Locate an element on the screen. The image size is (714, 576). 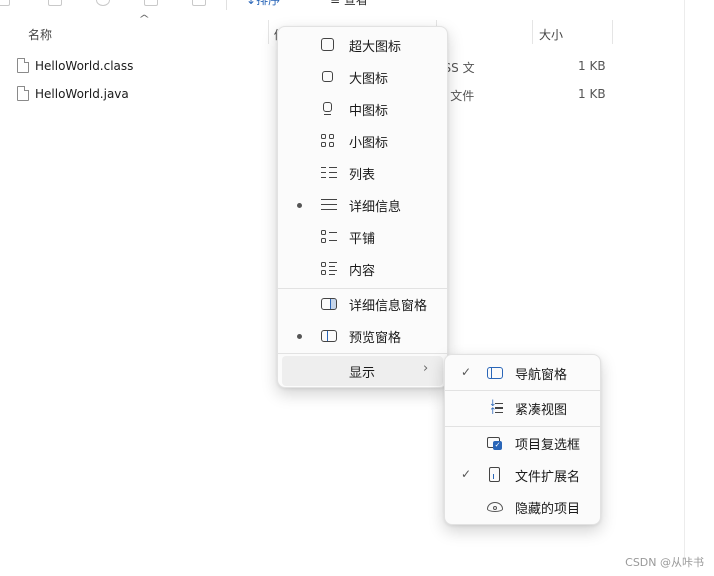
details-pane-fill is located at coordinates (333, 304).